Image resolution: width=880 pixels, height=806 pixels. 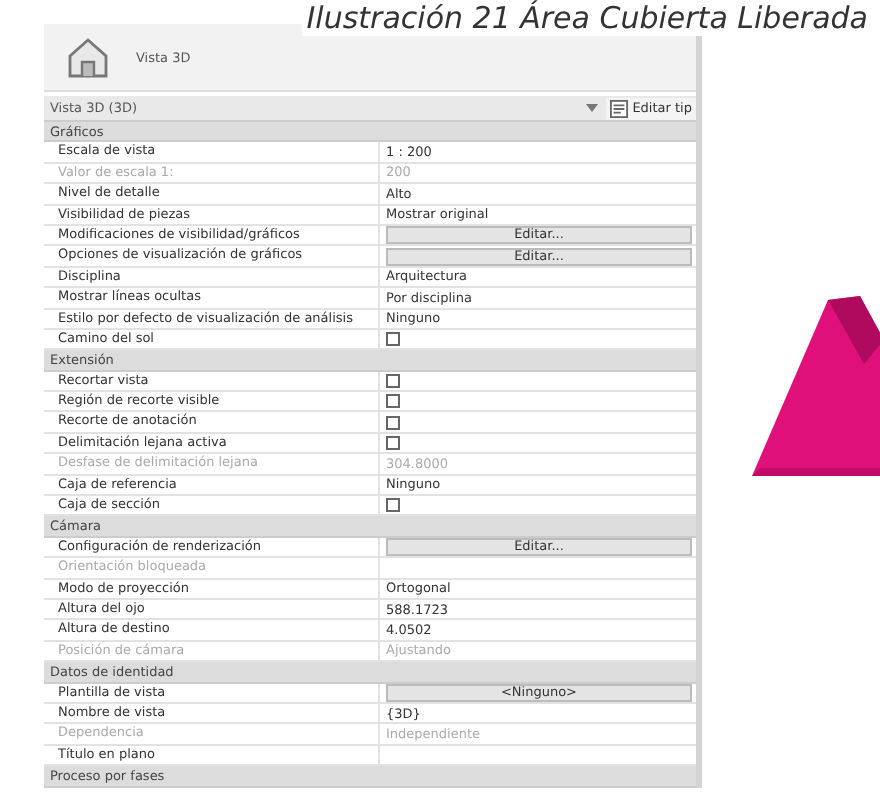 What do you see at coordinates (619, 108) in the screenshot?
I see `edit-type-icon` at bounding box center [619, 108].